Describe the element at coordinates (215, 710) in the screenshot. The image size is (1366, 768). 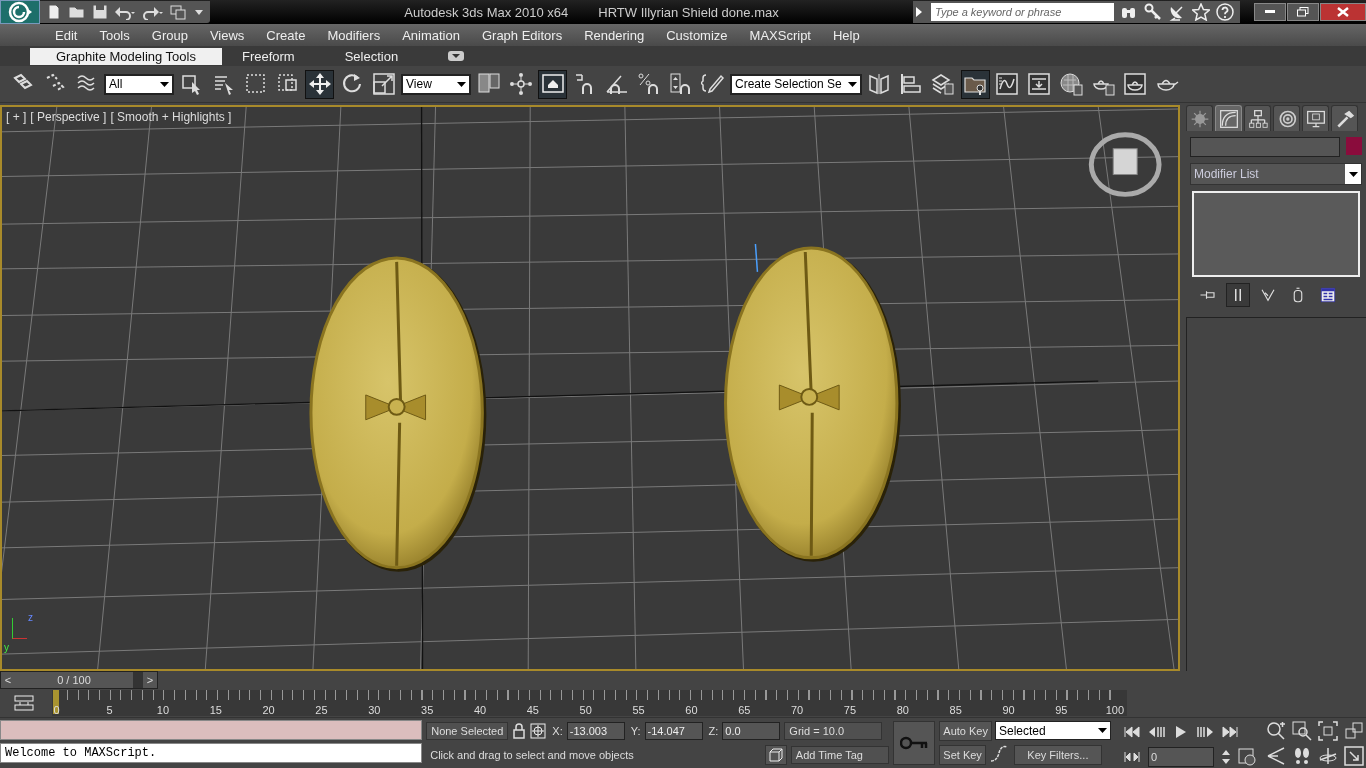
I see `frame-number: 15` at that location.